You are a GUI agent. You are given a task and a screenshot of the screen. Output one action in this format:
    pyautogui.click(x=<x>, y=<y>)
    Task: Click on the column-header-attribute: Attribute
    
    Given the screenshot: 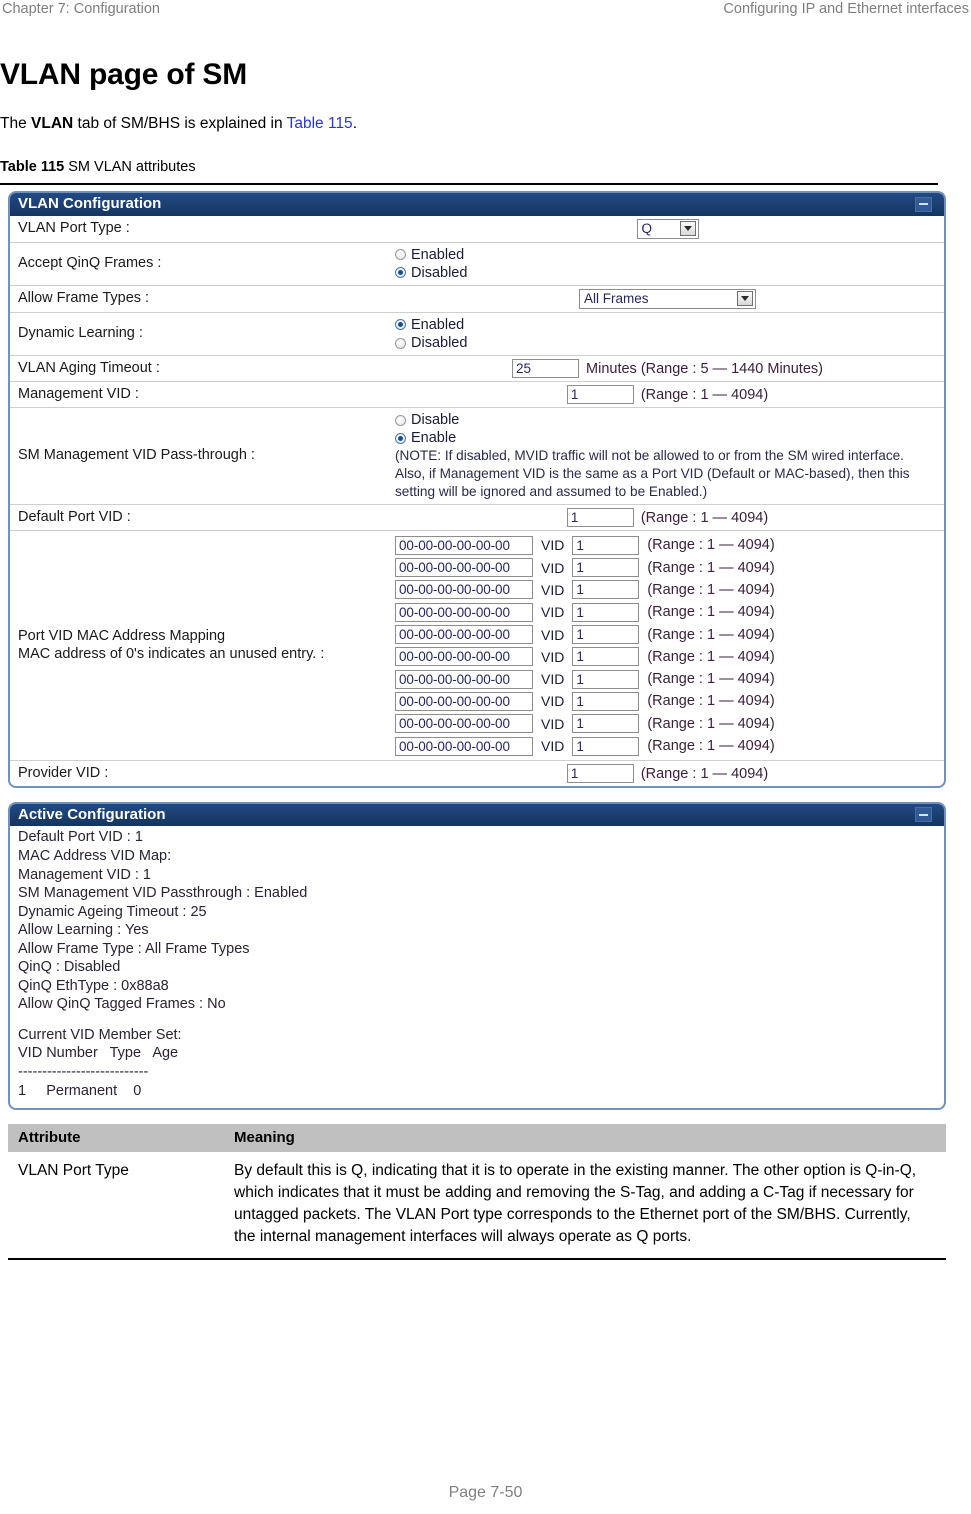 What is the action you would take?
    pyautogui.click(x=49, y=1138)
    